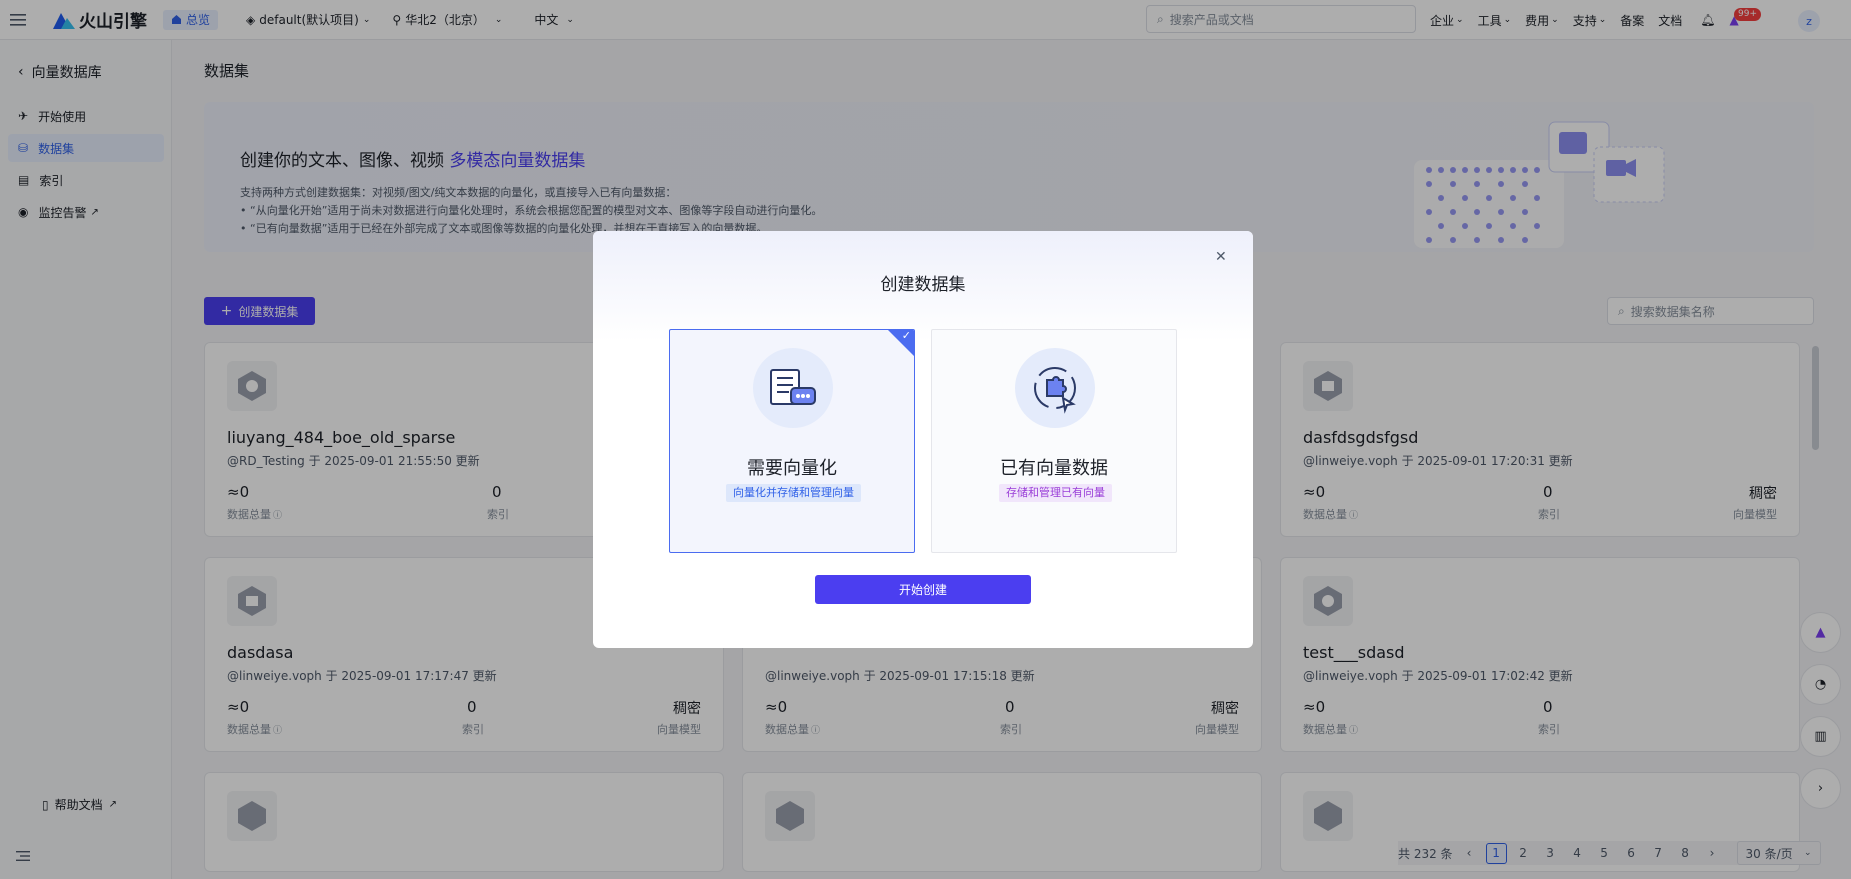 This screenshot has height=879, width=1851. Describe the element at coordinates (923, 285) in the screenshot. I see `modal-title: 创建数据集` at that location.